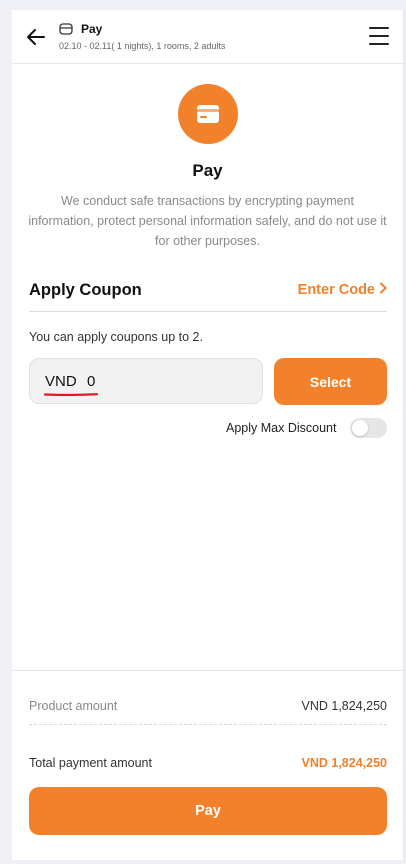  Describe the element at coordinates (92, 29) in the screenshot. I see `header-title: Pay` at that location.